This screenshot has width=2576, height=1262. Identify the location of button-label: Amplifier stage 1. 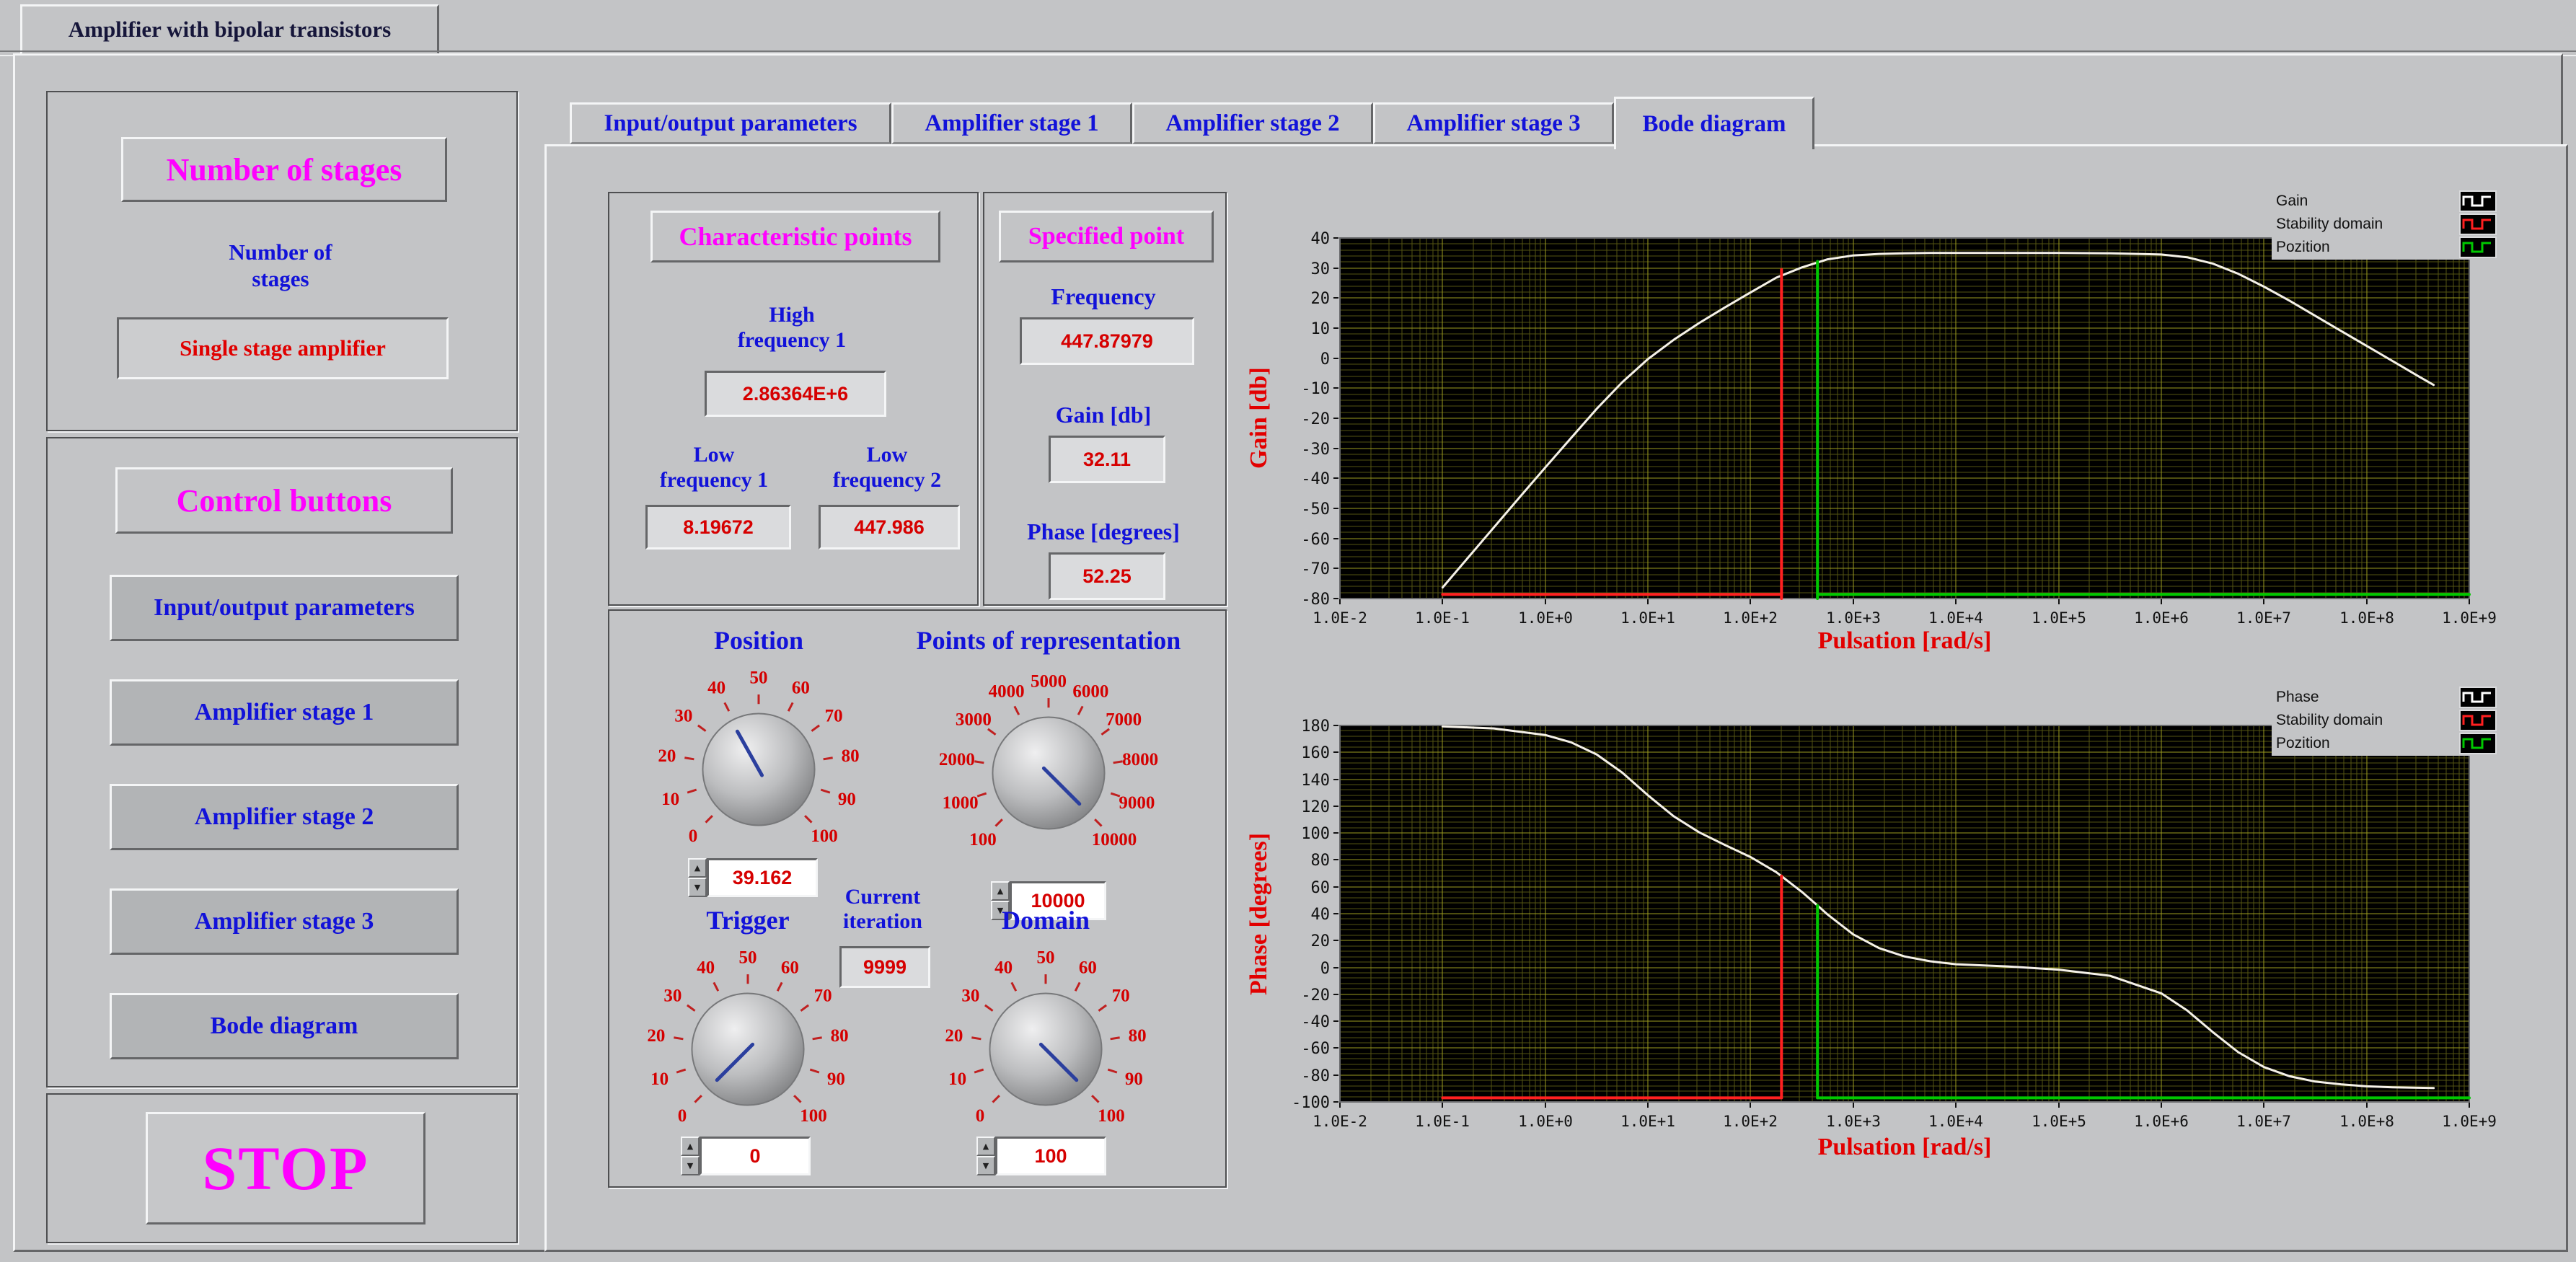
(284, 712).